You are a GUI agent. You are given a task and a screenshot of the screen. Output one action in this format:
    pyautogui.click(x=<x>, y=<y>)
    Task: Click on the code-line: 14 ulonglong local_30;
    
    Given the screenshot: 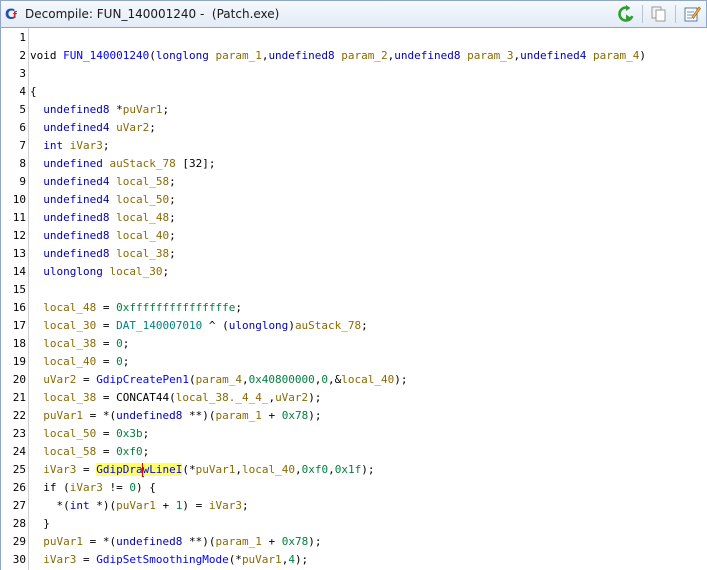 What is the action you would take?
    pyautogui.click(x=351, y=272)
    